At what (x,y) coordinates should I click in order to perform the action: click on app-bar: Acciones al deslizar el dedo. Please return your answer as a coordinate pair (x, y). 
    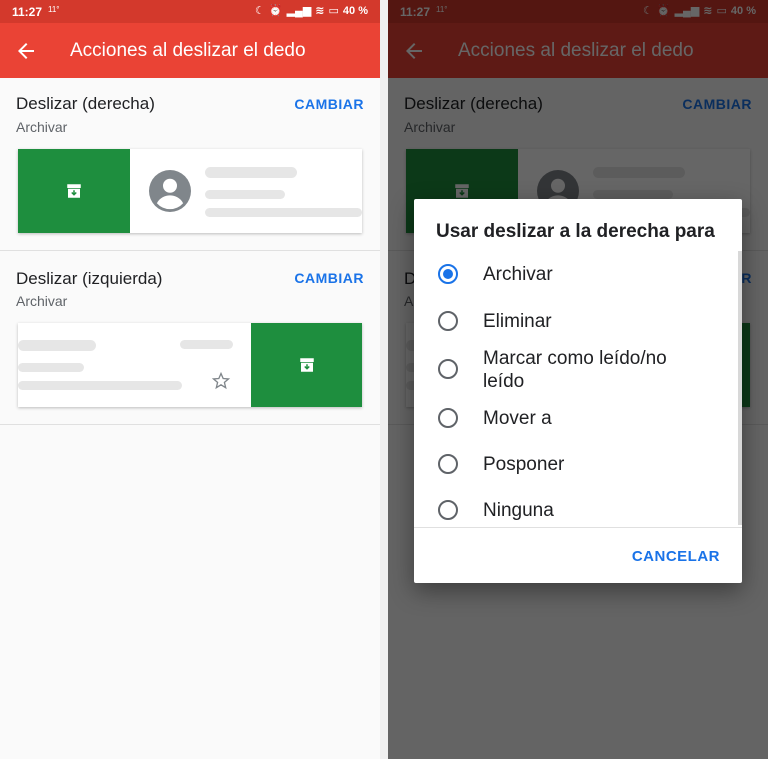
    Looking at the image, I should click on (190, 50).